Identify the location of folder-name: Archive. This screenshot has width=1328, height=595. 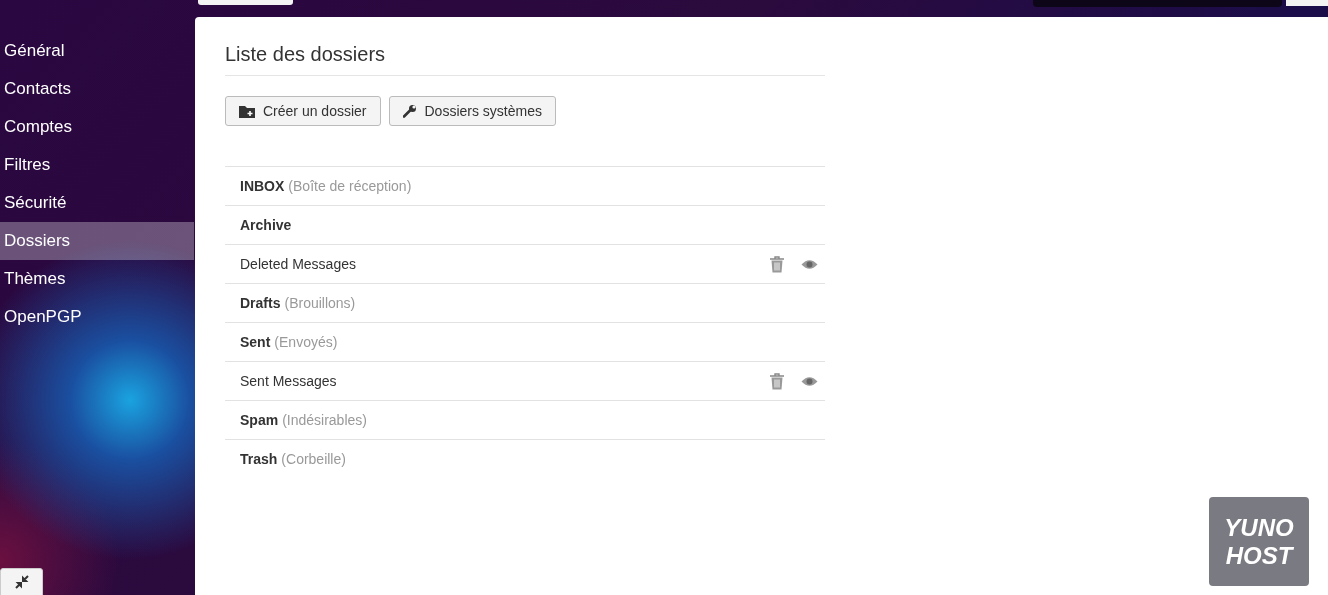
(266, 225).